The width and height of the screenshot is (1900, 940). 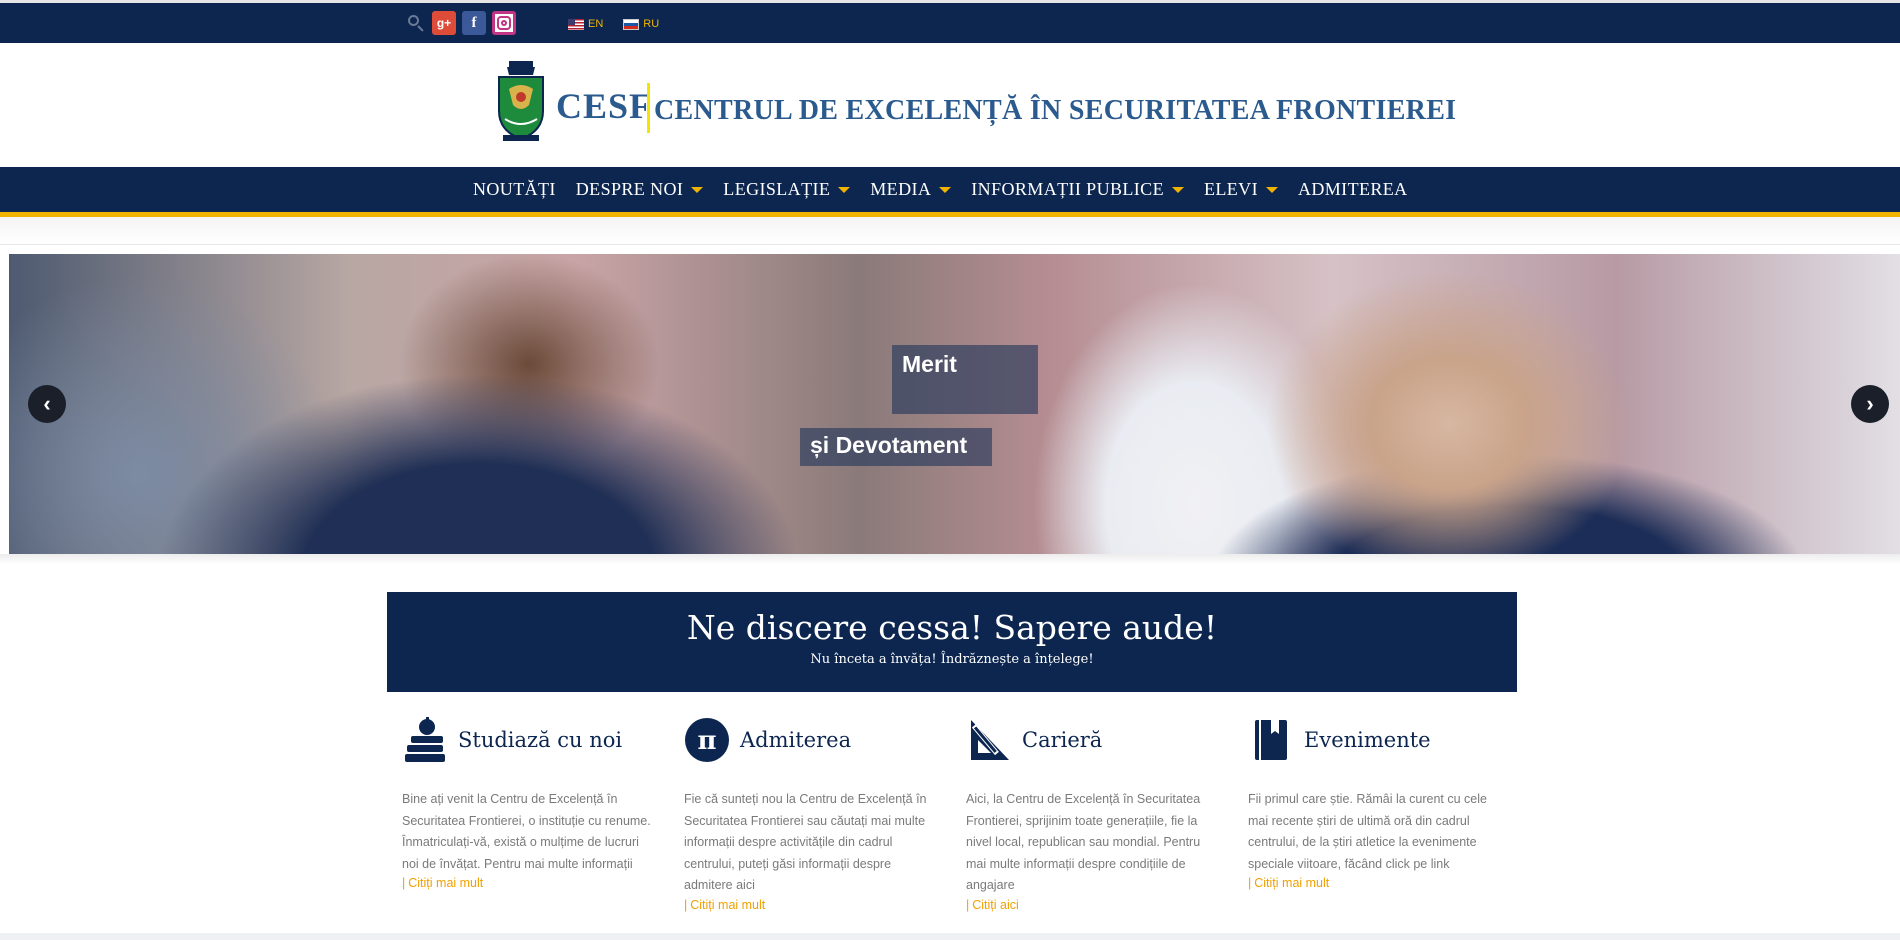 I want to click on nav-item-despre-noi: DESPRE NOI, so click(x=640, y=189).